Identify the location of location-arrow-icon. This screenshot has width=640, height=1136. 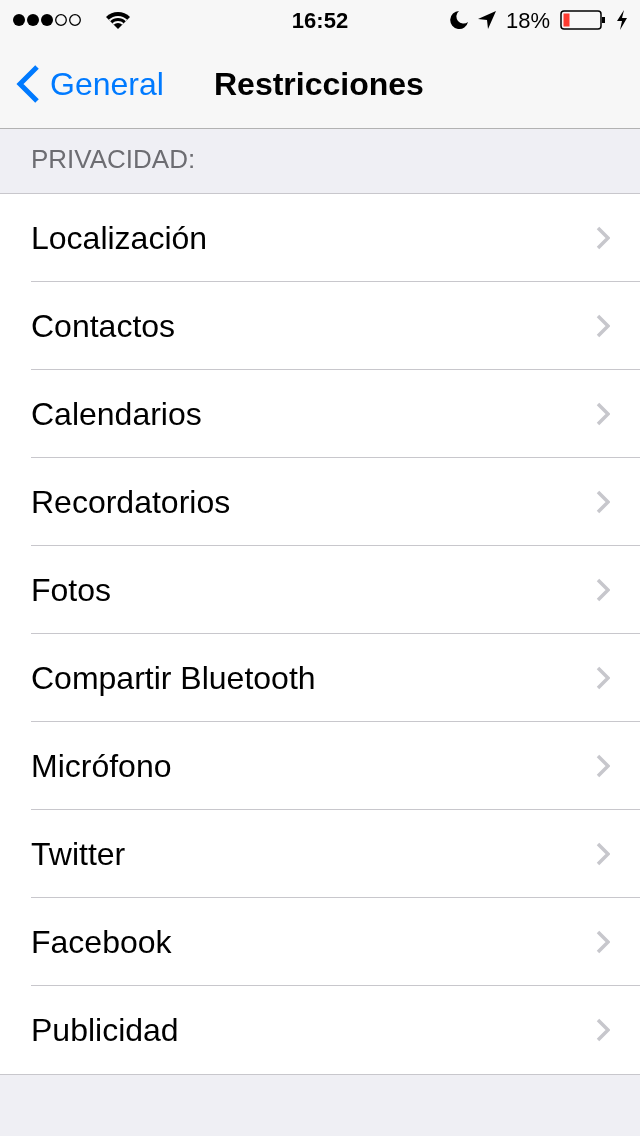
(486, 20).